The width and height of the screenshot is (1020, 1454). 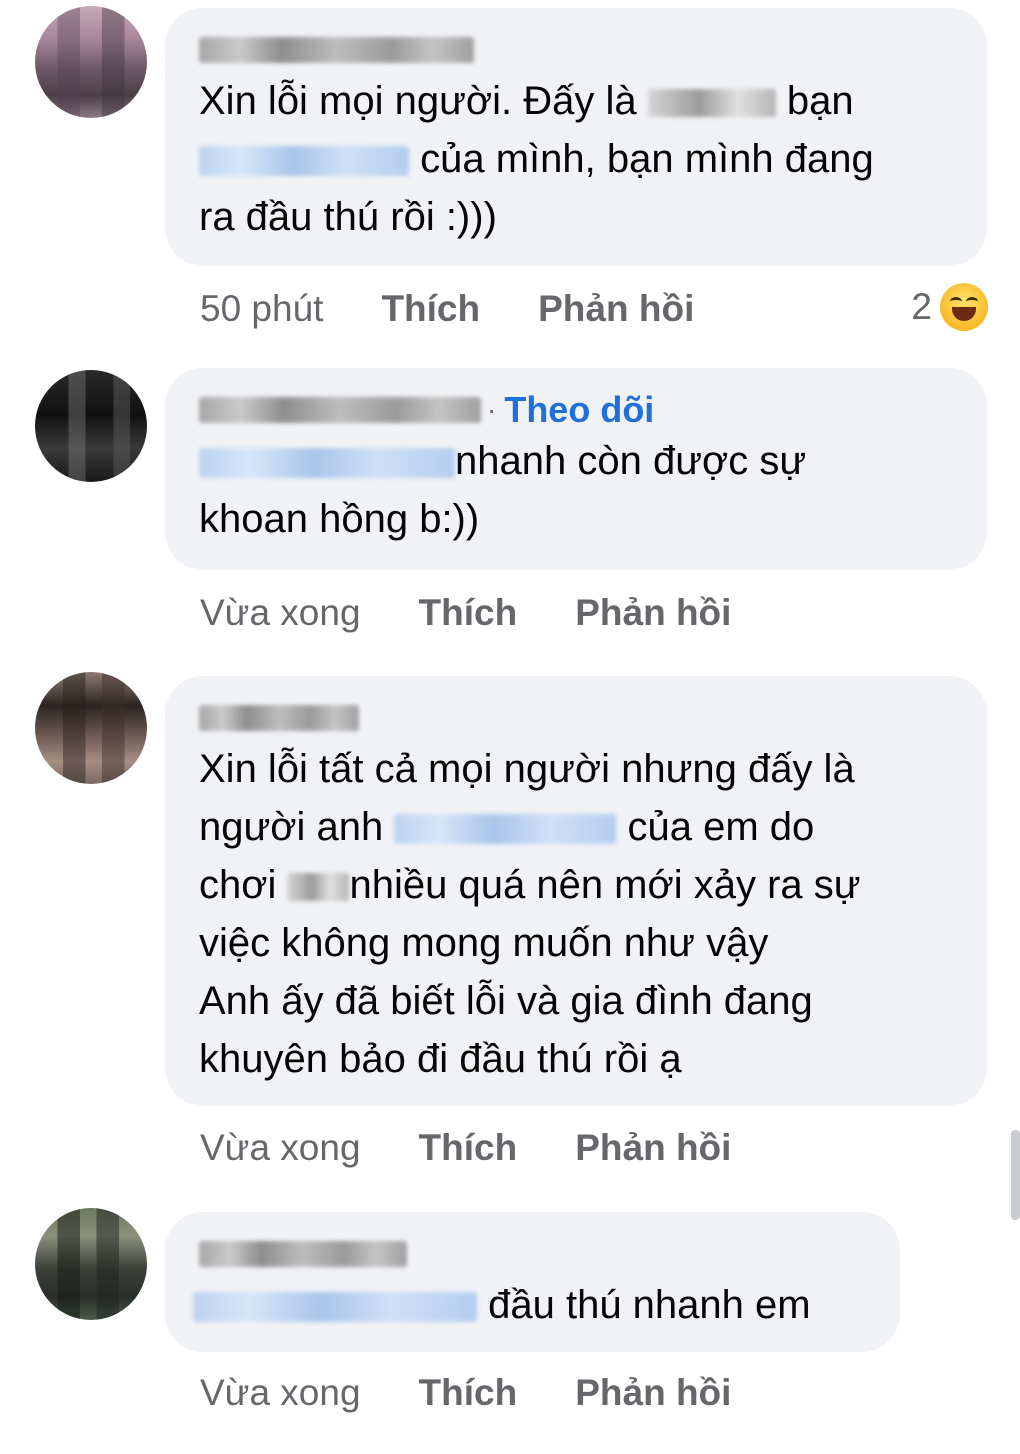 What do you see at coordinates (964, 307) in the screenshot?
I see `haha-reaction-icon` at bounding box center [964, 307].